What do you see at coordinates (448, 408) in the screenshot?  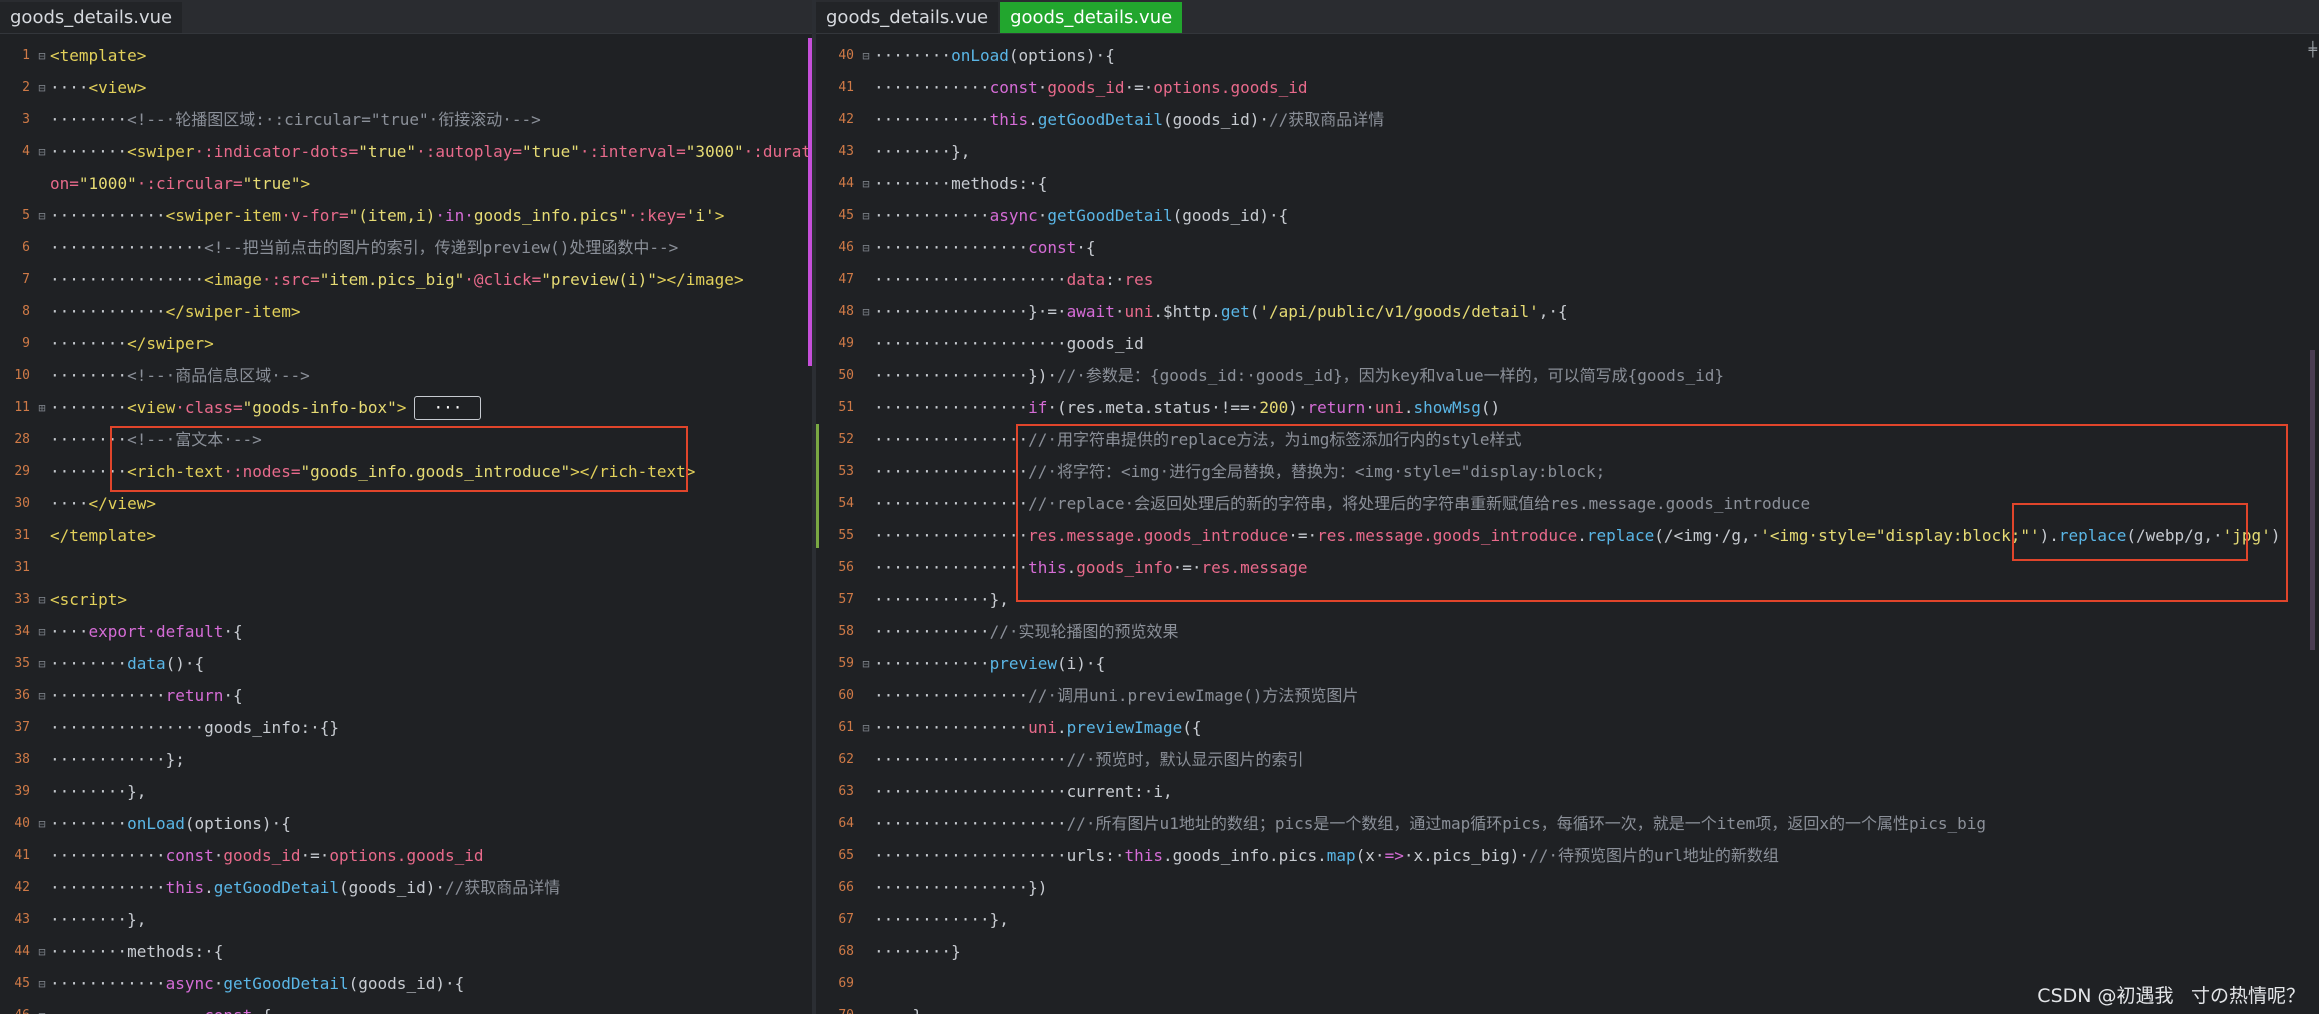 I see `folded-code-button: ···` at bounding box center [448, 408].